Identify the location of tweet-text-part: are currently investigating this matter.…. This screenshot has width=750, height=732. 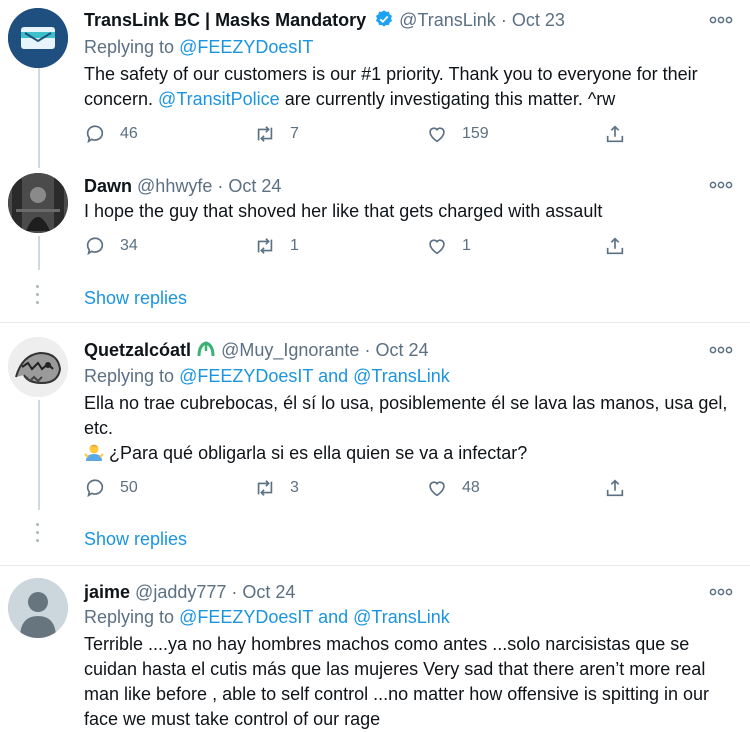
(447, 99).